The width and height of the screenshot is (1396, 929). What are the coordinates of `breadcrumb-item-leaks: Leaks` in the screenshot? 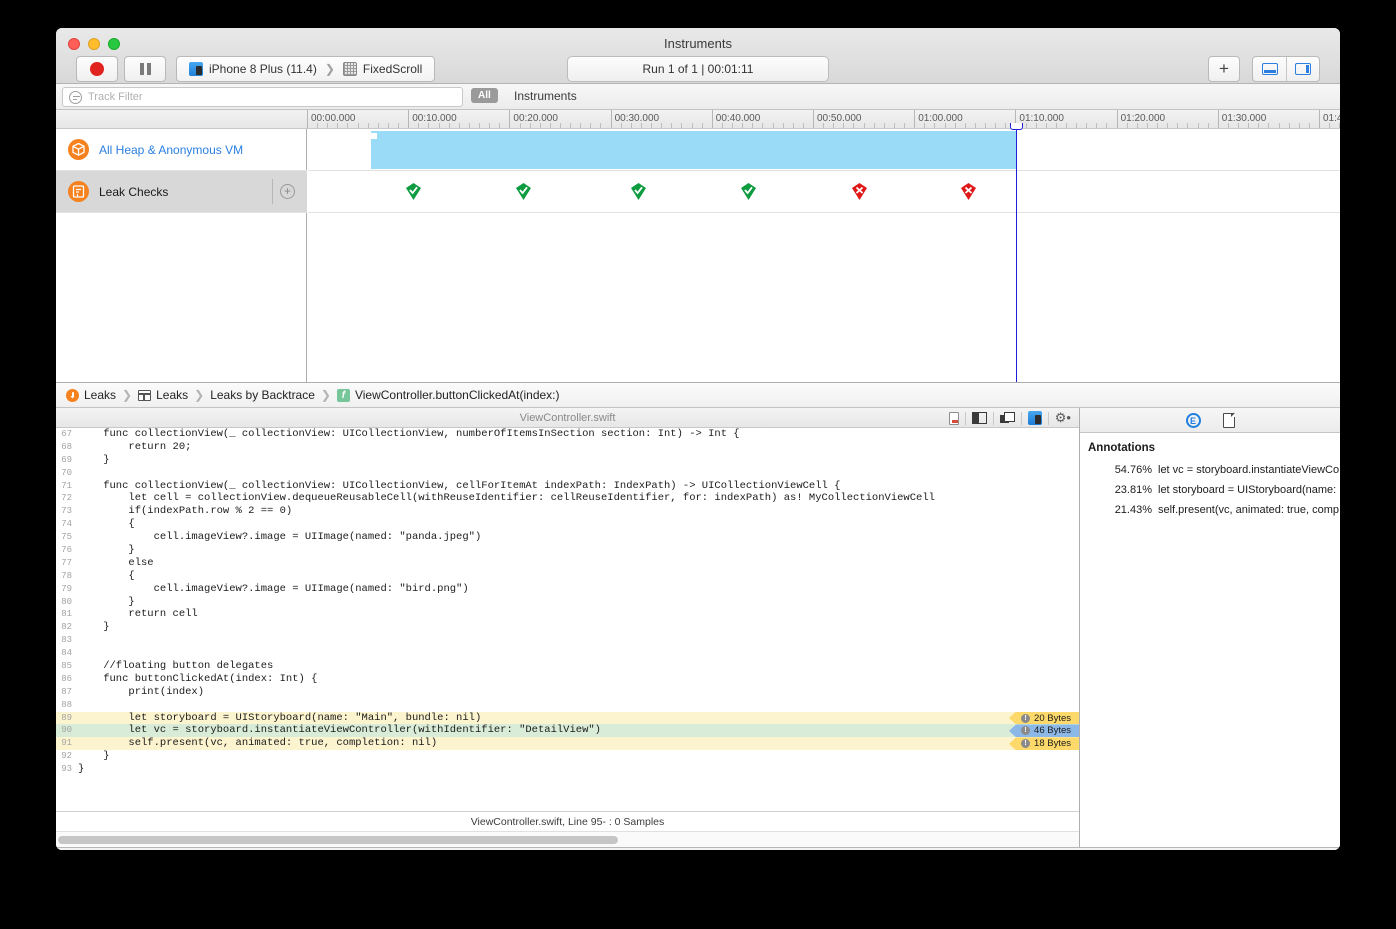 It's located at (172, 395).